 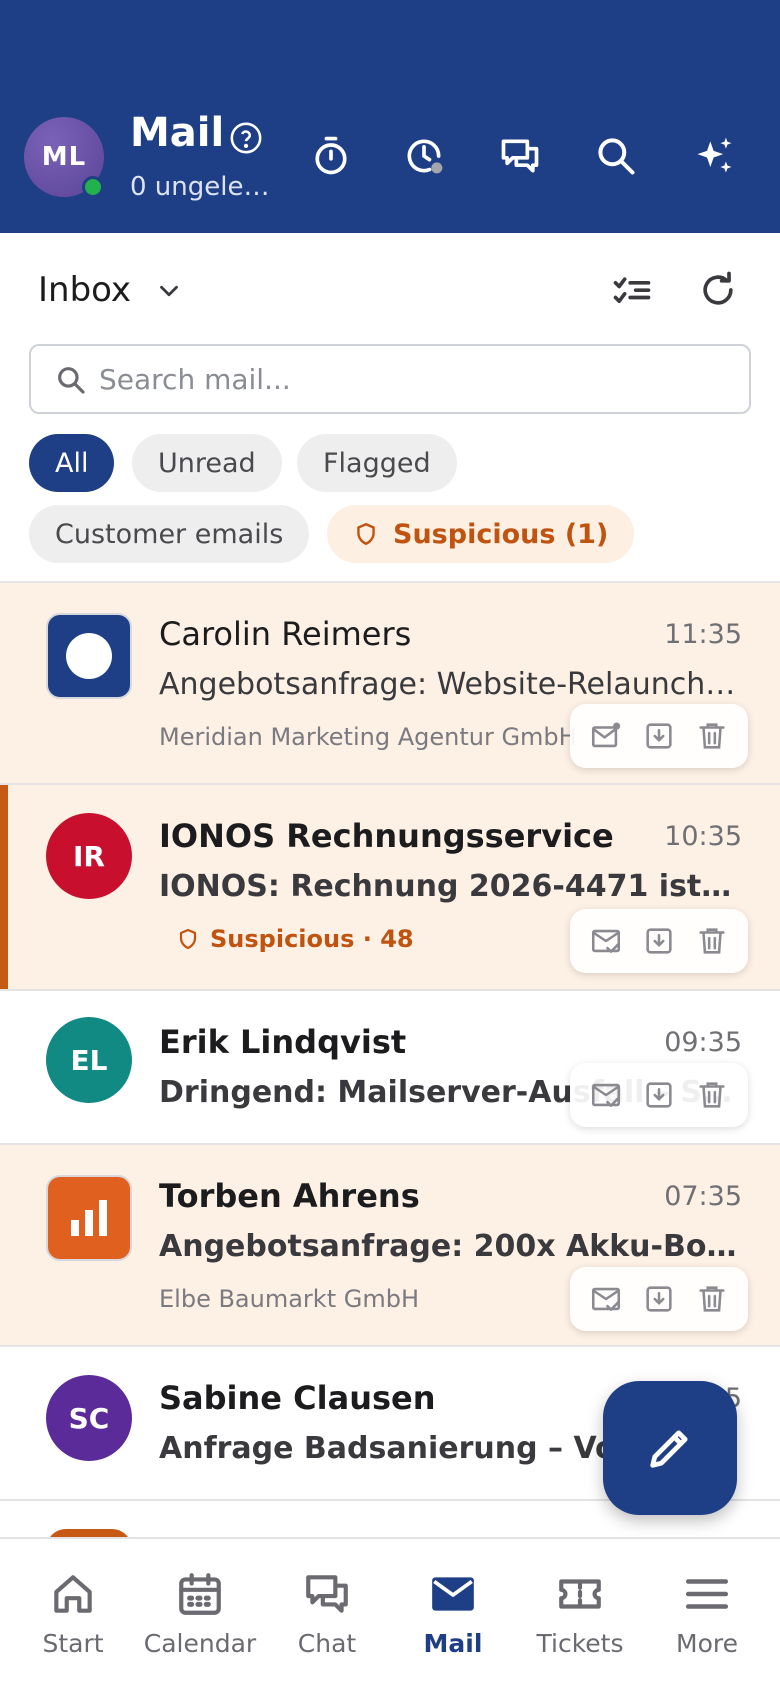 What do you see at coordinates (285, 634) in the screenshot?
I see `mail-sender: Carolin Reimers` at bounding box center [285, 634].